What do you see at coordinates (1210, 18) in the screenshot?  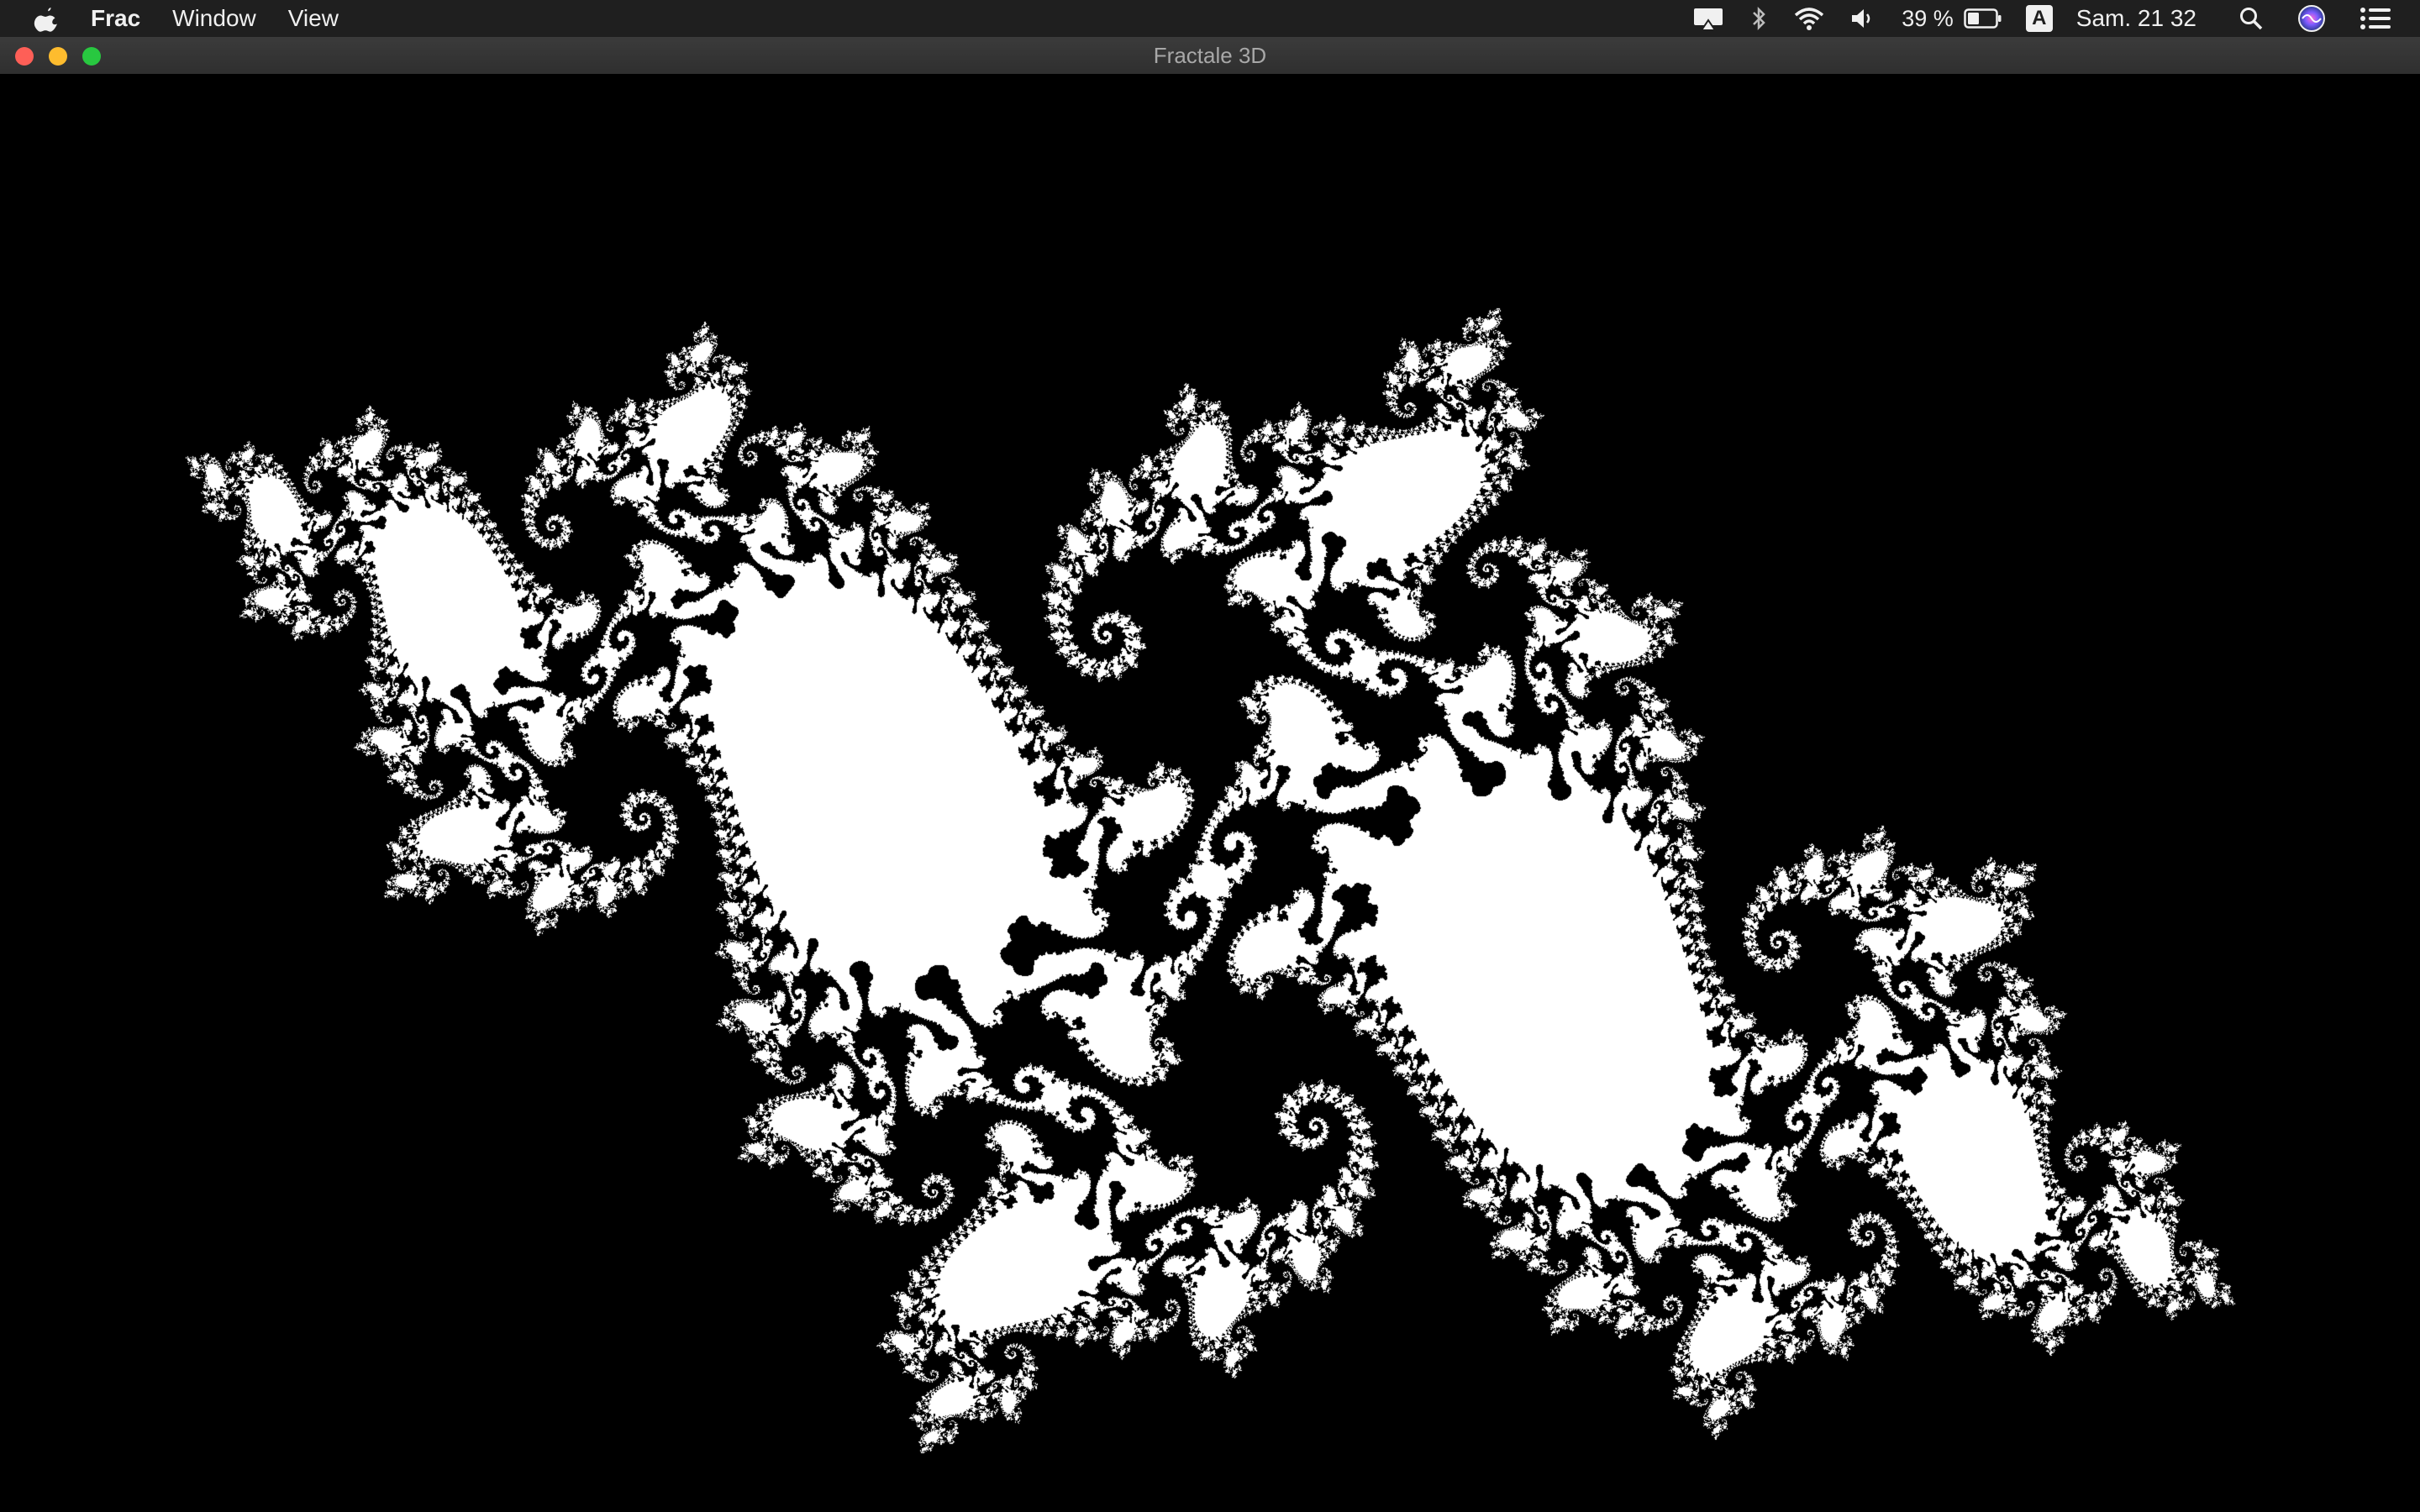 I see `menu-bar: Frac Window View 39 % A Sam. 21 32` at bounding box center [1210, 18].